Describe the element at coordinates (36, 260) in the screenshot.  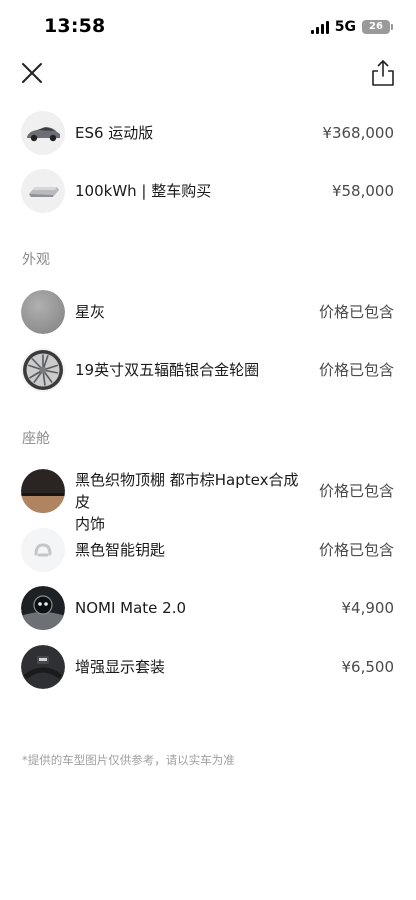
I see `section-title-exterior: 外观` at that location.